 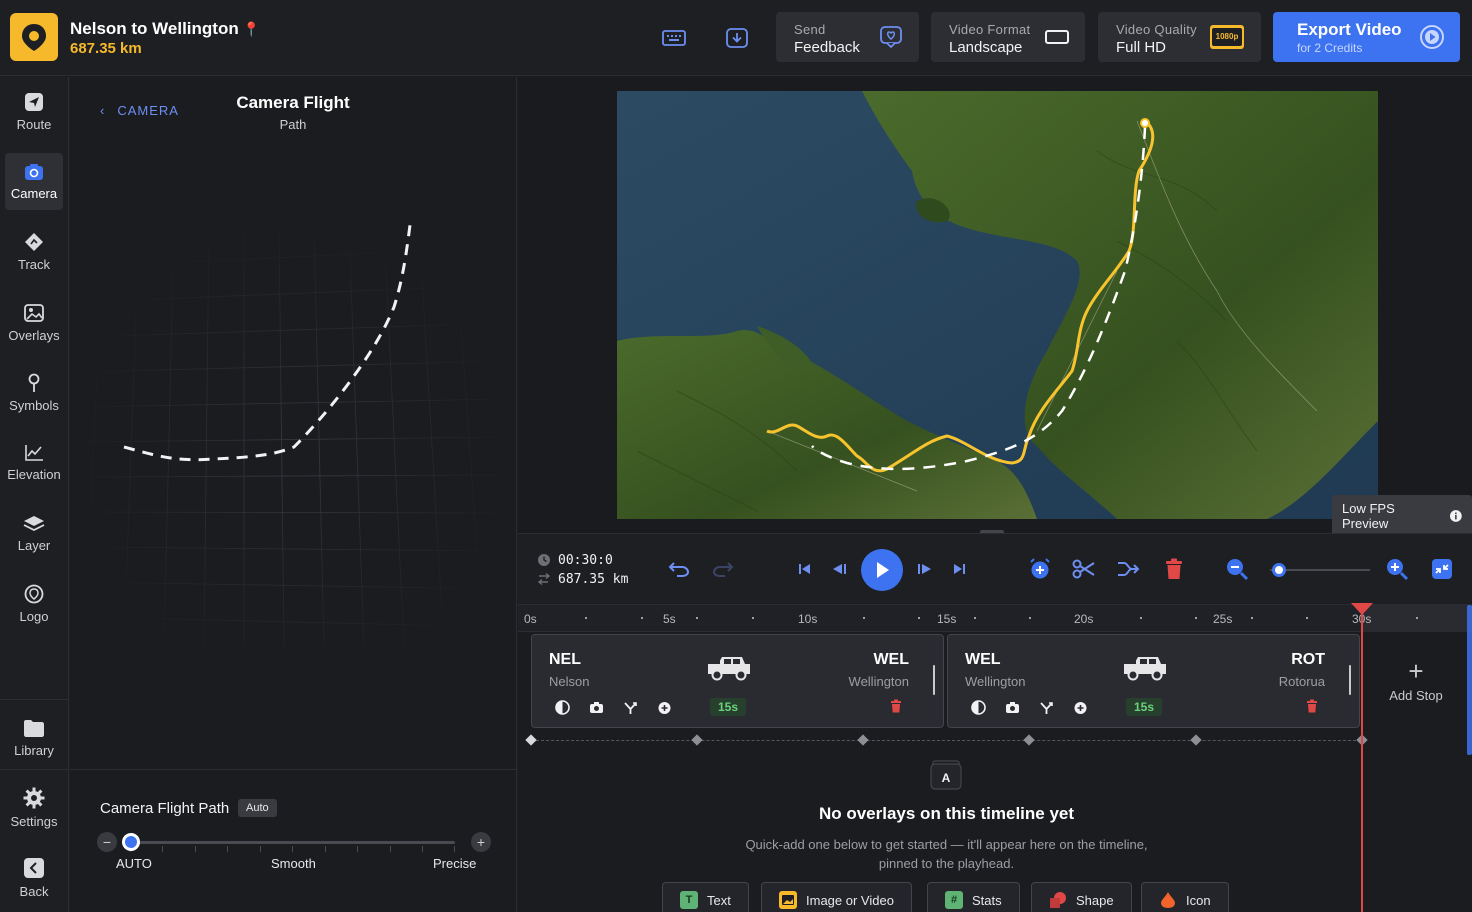 What do you see at coordinates (1362, 609) in the screenshot?
I see `playhead-handle` at bounding box center [1362, 609].